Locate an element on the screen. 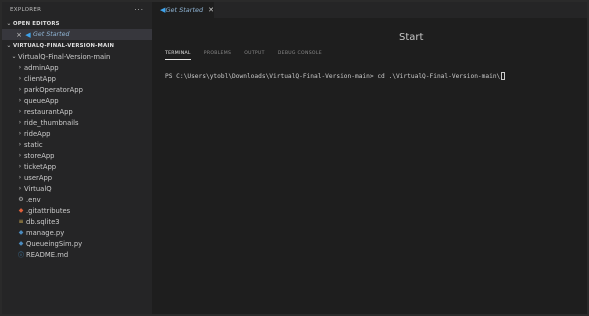 The image size is (589, 316). folder-label: adminApp is located at coordinates (41, 67).